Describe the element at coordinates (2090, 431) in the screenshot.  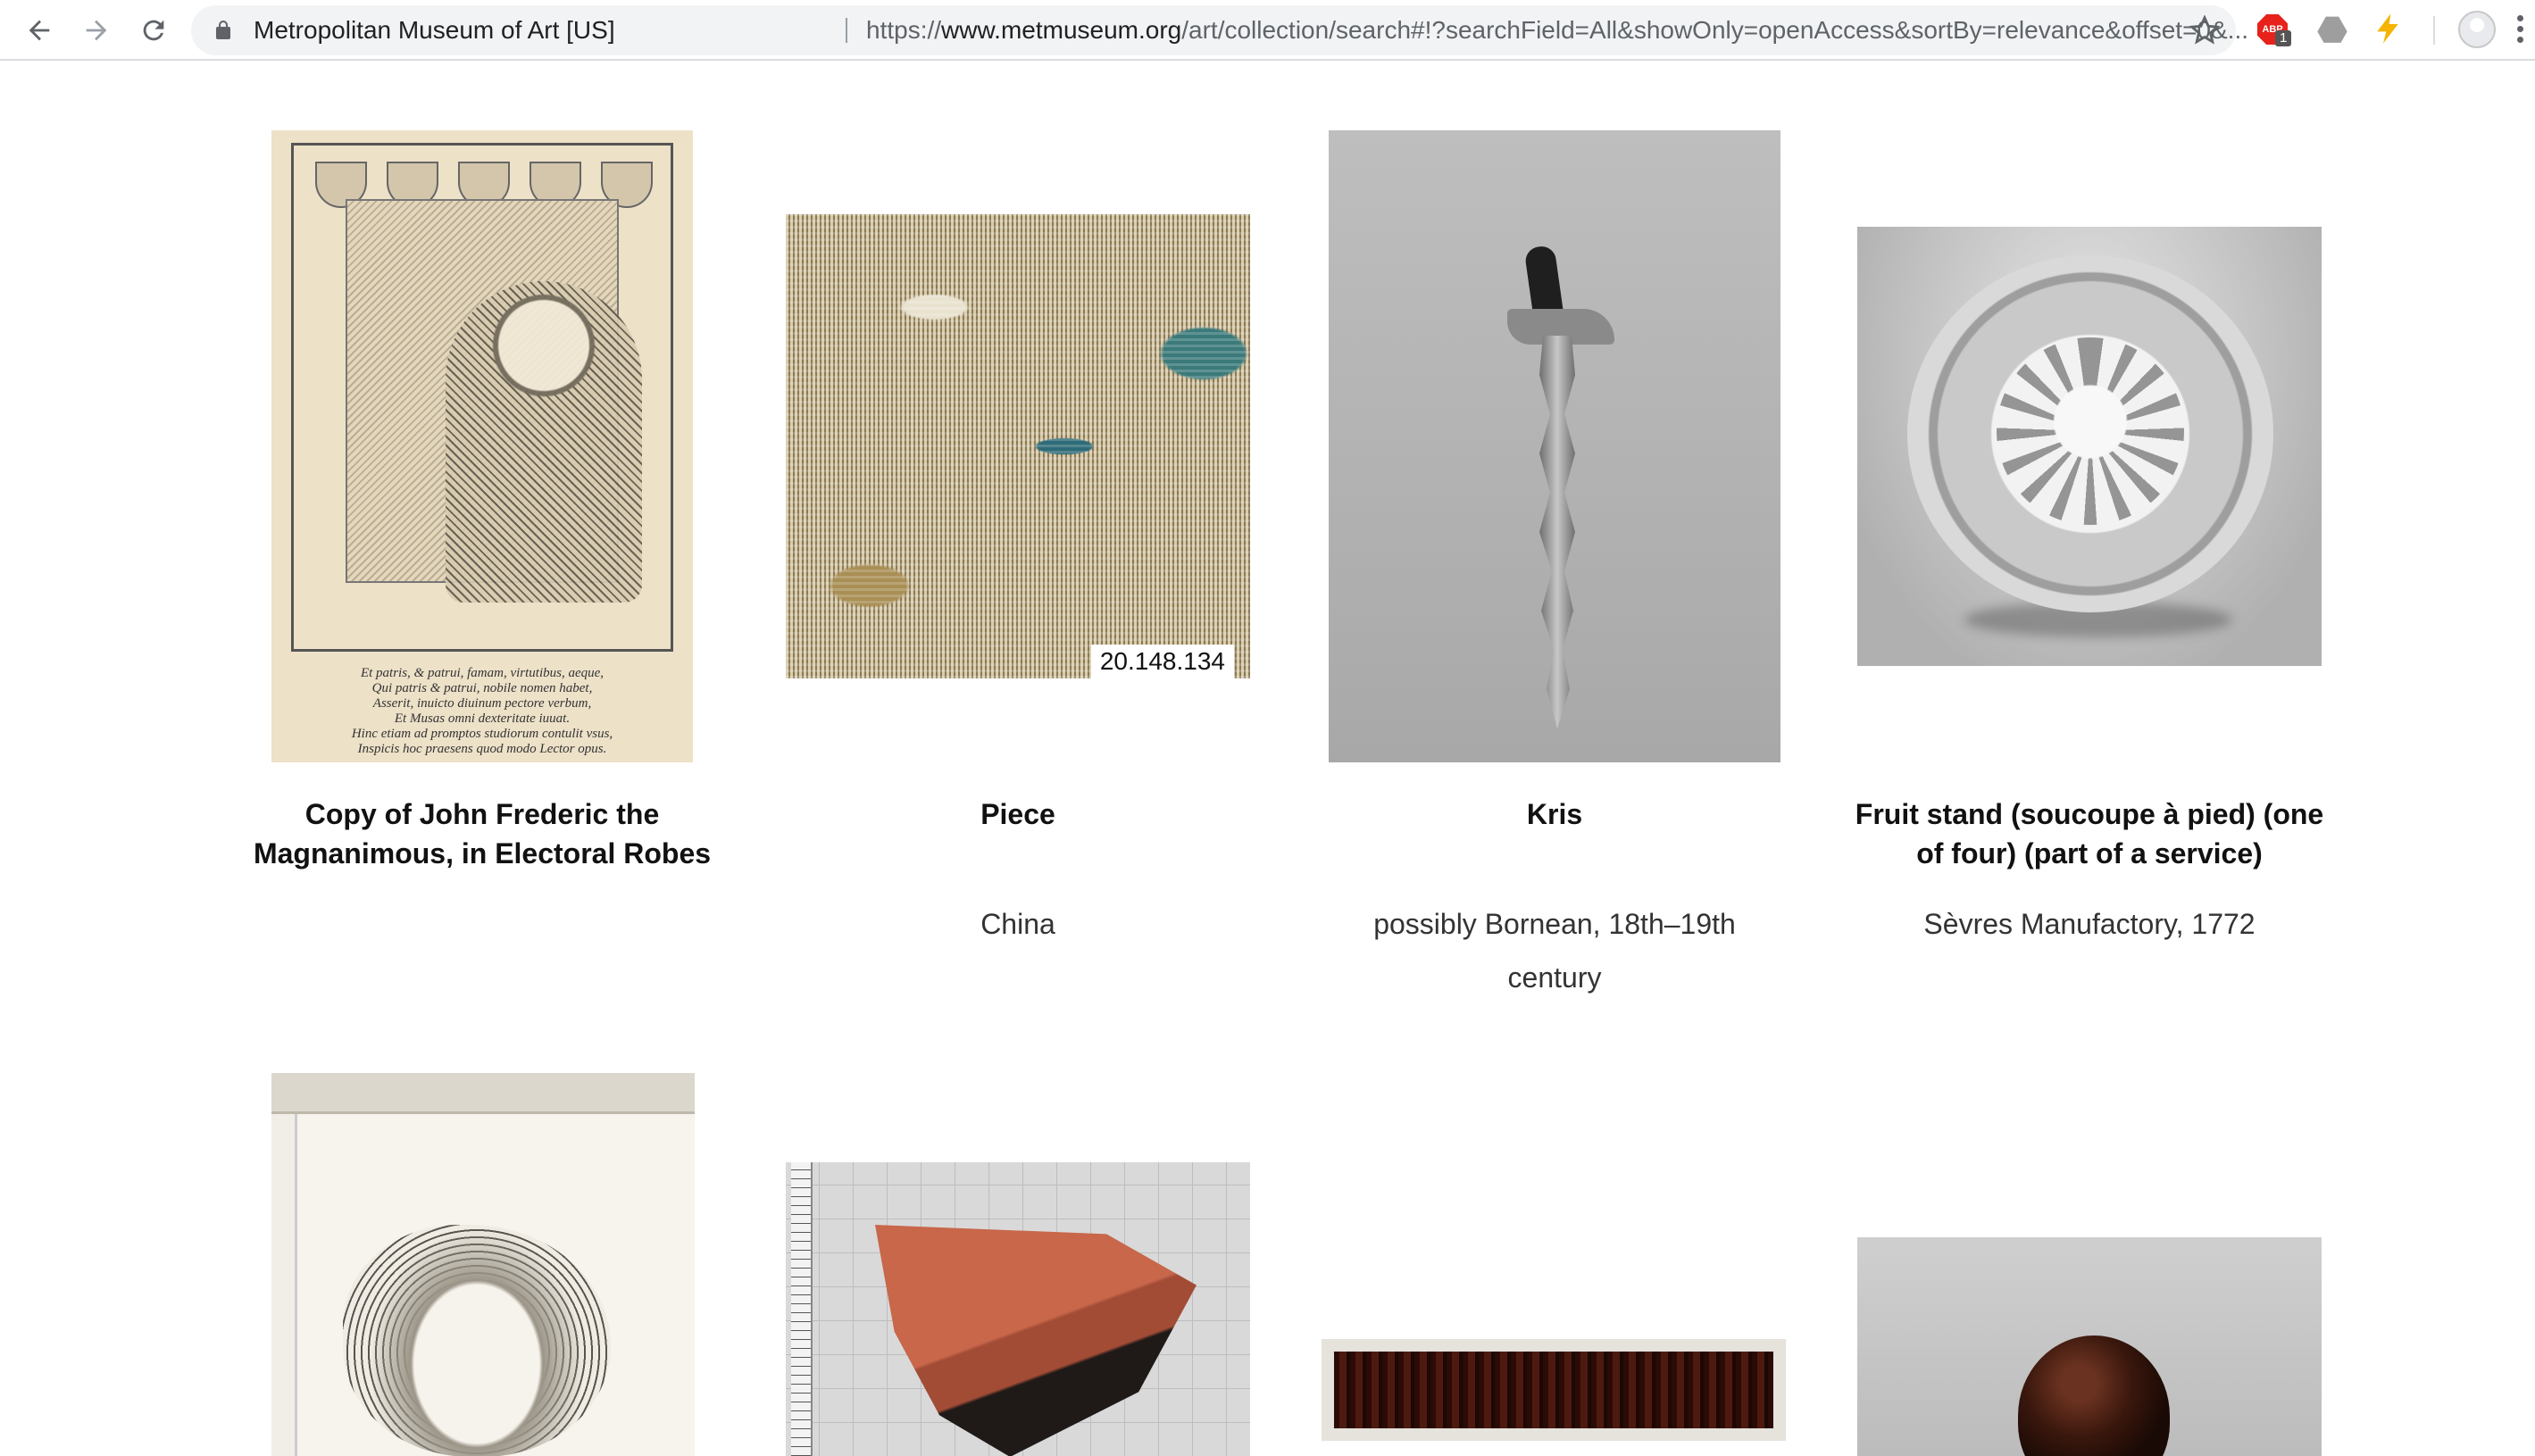
I see `plate-painted-scene` at that location.